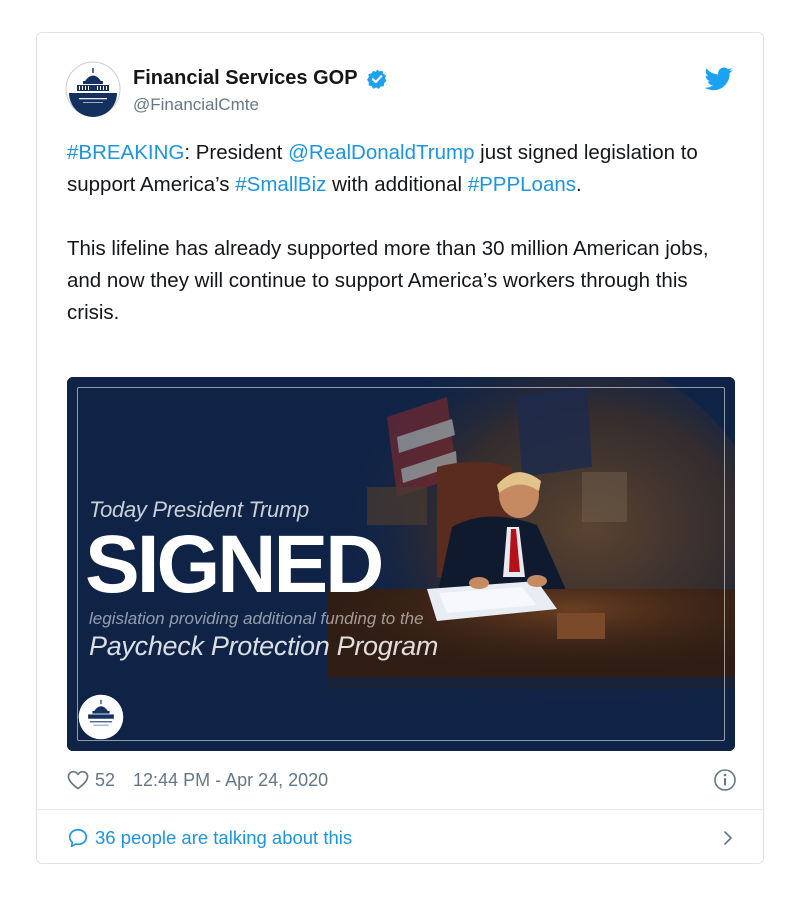 This screenshot has height=899, width=800. Describe the element at coordinates (579, 184) in the screenshot. I see `tweet-text-segment: .` at that location.